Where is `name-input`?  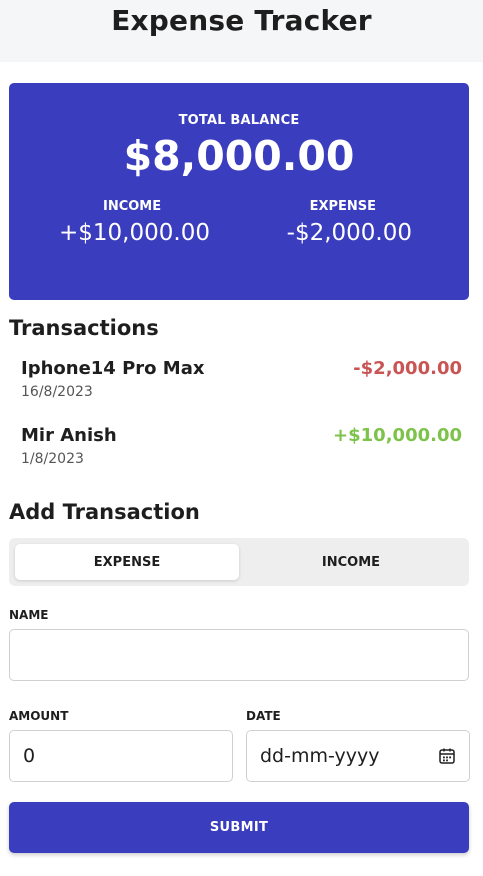
name-input is located at coordinates (239, 655).